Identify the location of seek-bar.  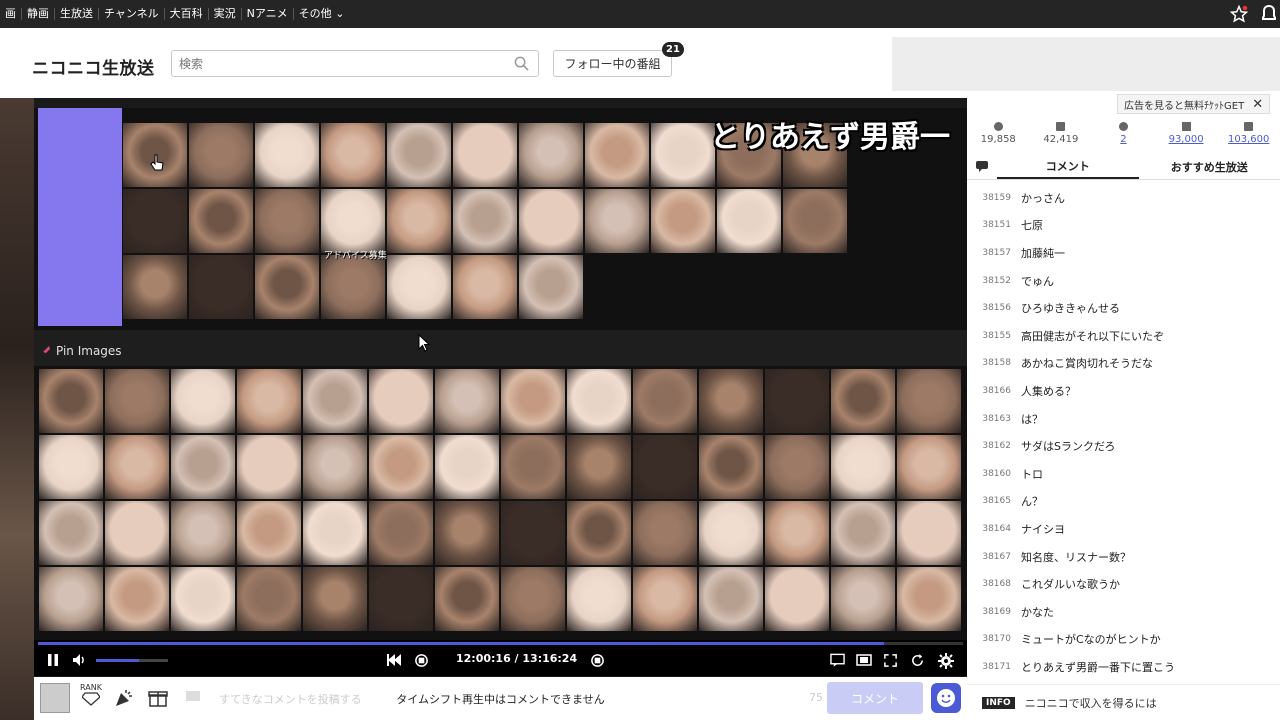
(500, 643).